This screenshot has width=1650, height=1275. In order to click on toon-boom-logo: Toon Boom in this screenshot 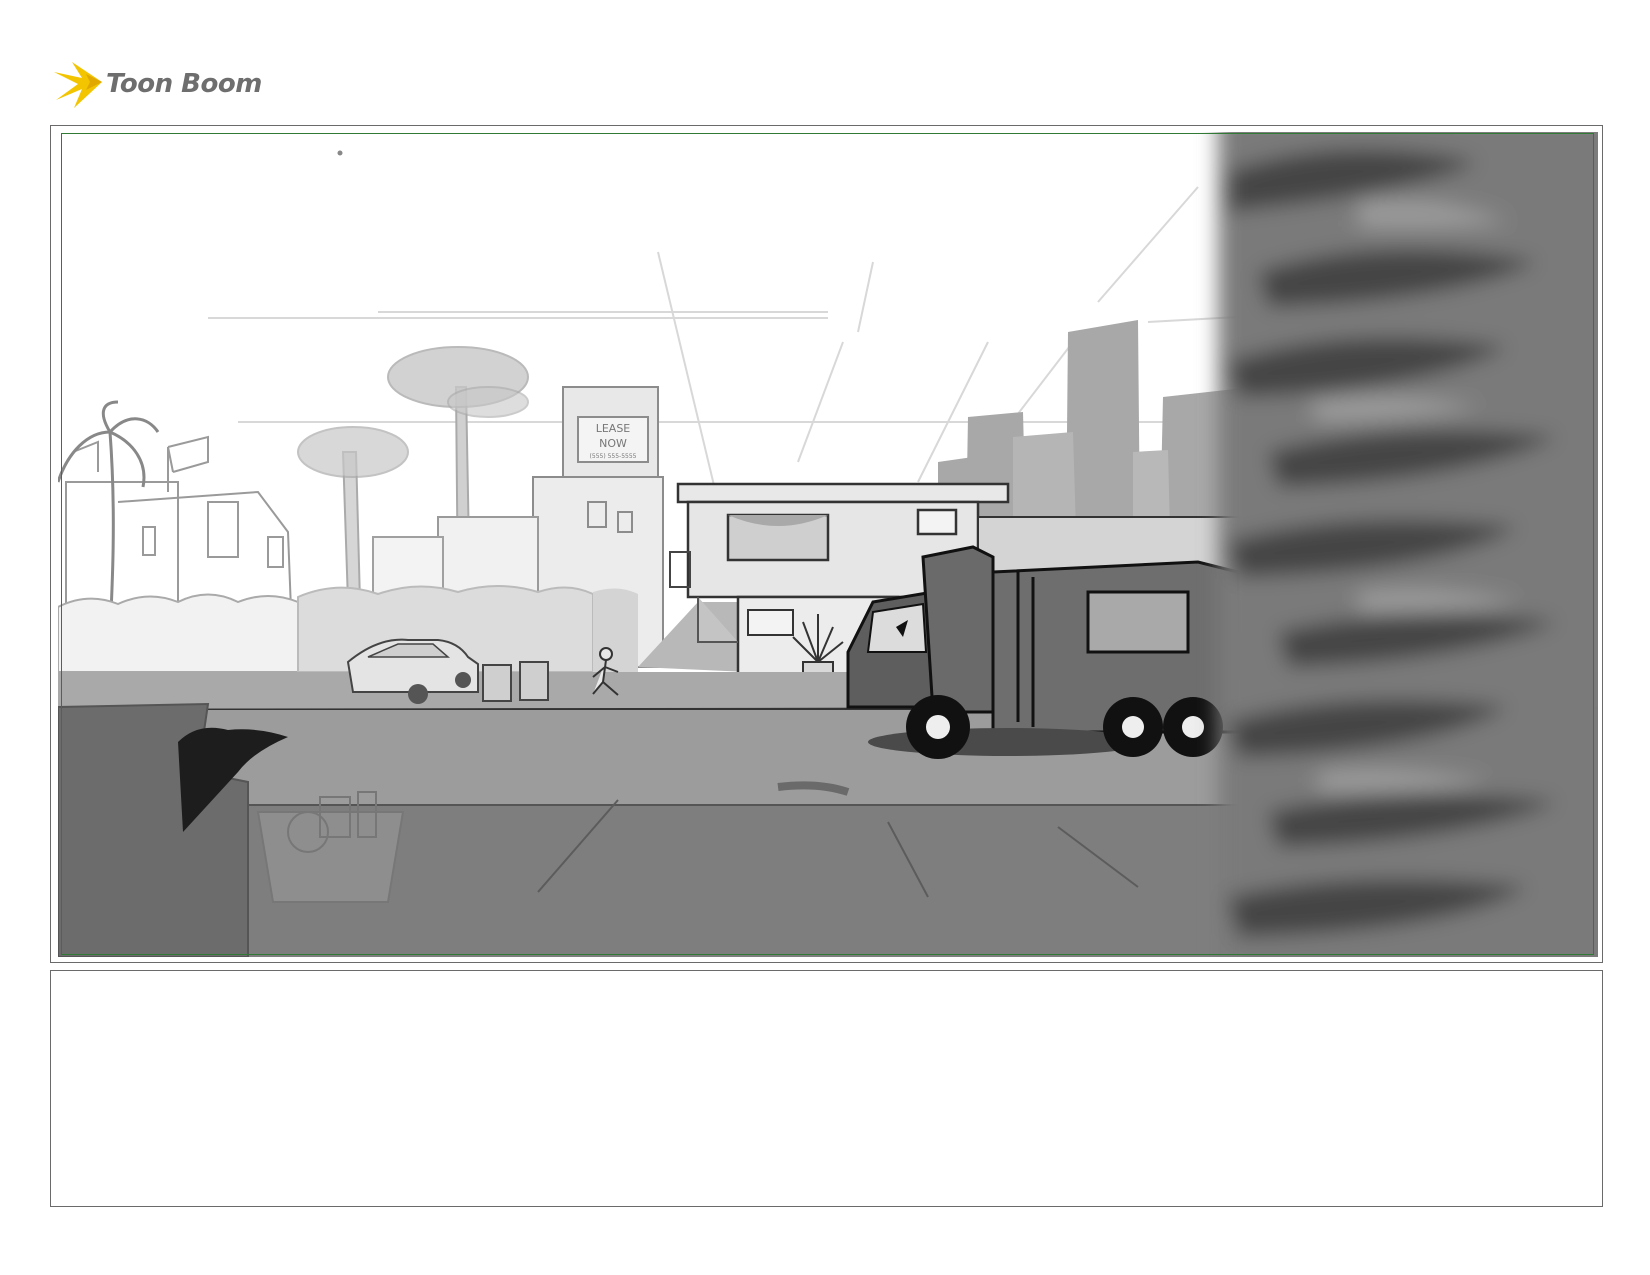, I will do `click(157, 84)`.